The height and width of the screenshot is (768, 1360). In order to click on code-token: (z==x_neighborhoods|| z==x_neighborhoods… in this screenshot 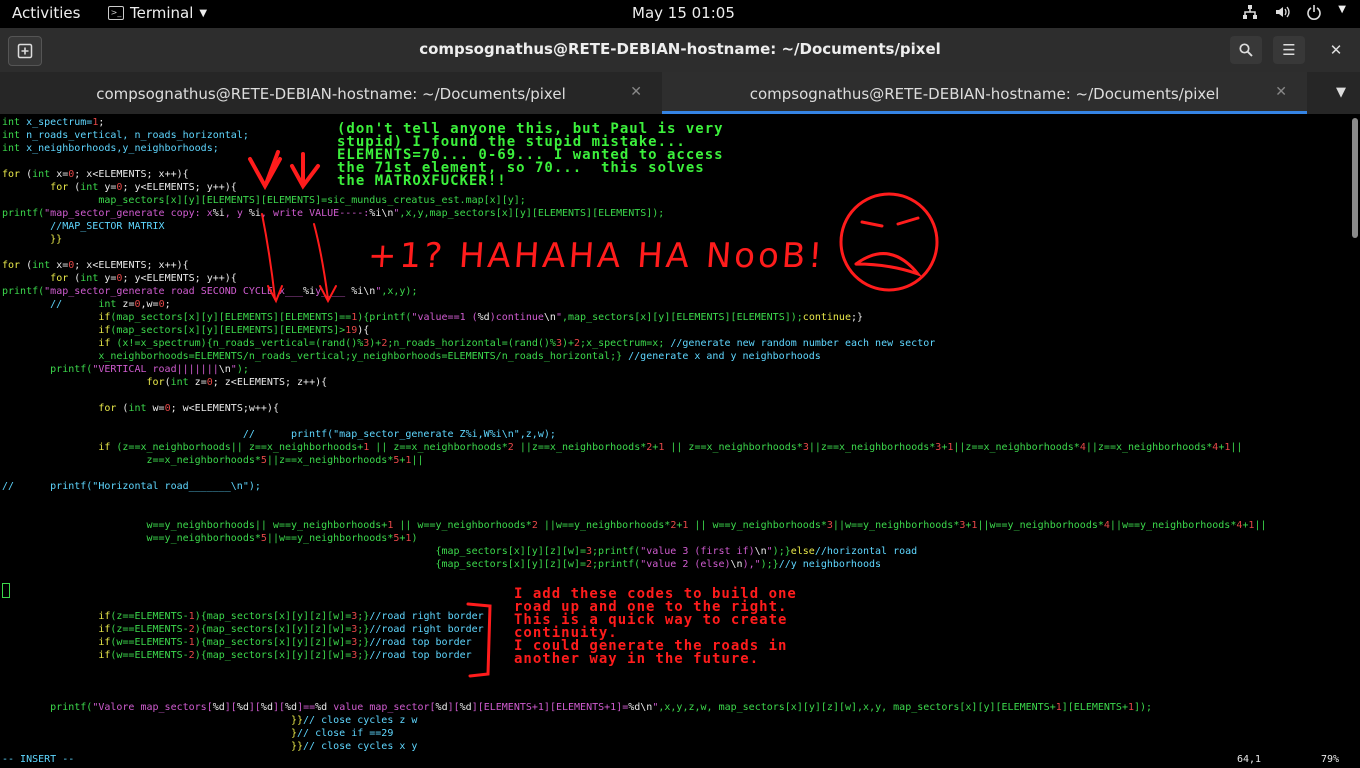, I will do `click(237, 447)`.